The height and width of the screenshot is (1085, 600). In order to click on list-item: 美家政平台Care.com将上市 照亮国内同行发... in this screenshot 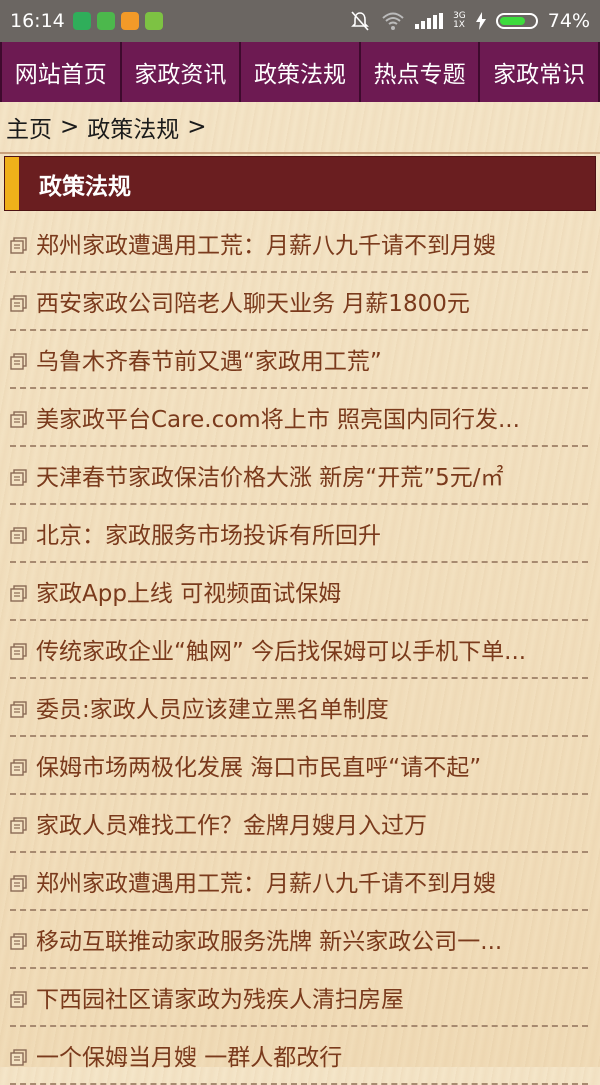, I will do `click(299, 418)`.